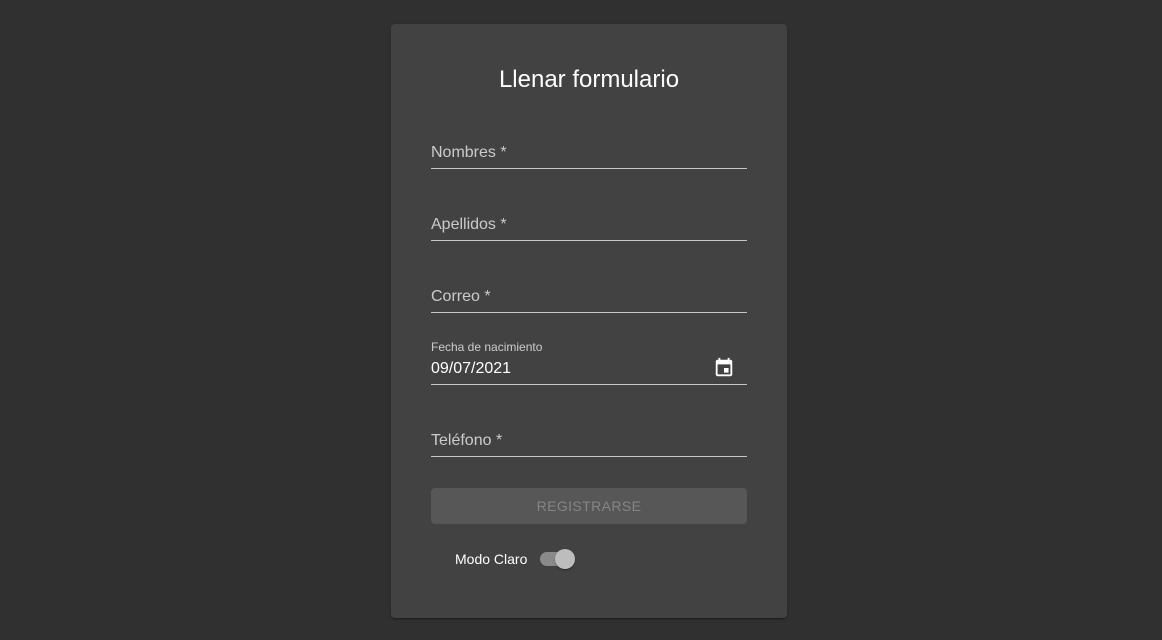  Describe the element at coordinates (724, 368) in the screenshot. I see `calendar-icon` at that location.